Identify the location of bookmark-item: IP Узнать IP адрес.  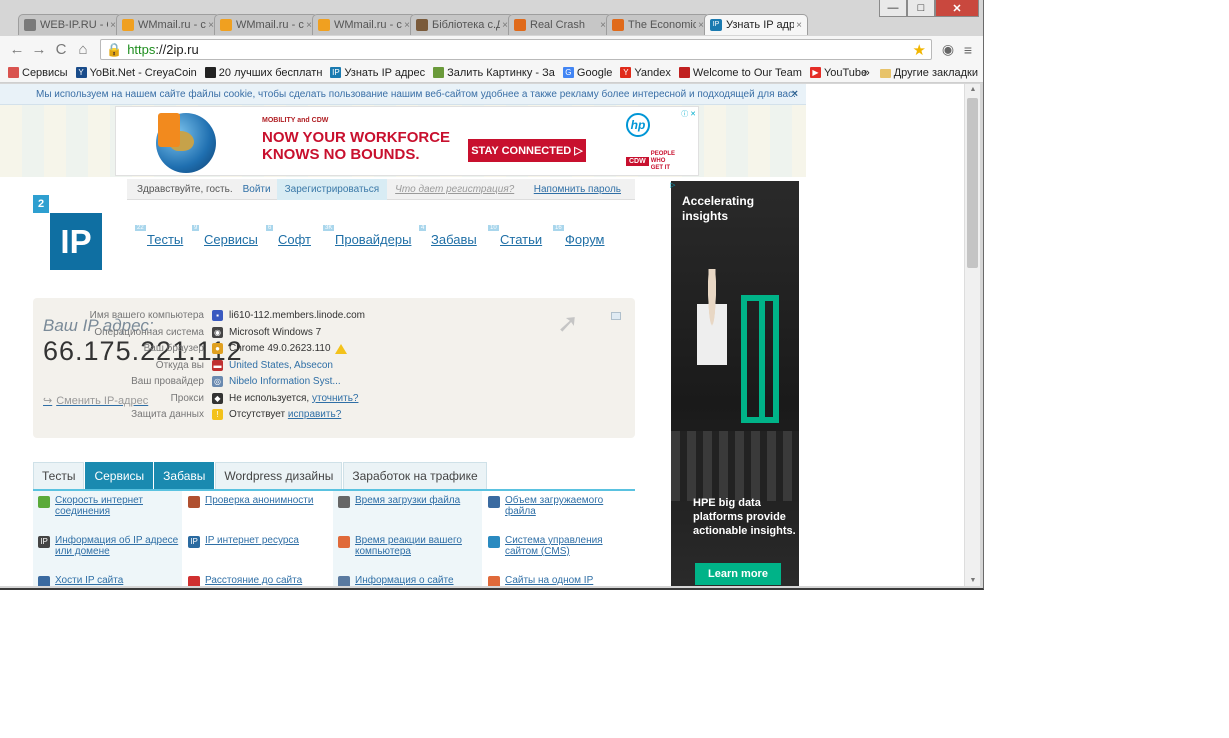
(377, 73).